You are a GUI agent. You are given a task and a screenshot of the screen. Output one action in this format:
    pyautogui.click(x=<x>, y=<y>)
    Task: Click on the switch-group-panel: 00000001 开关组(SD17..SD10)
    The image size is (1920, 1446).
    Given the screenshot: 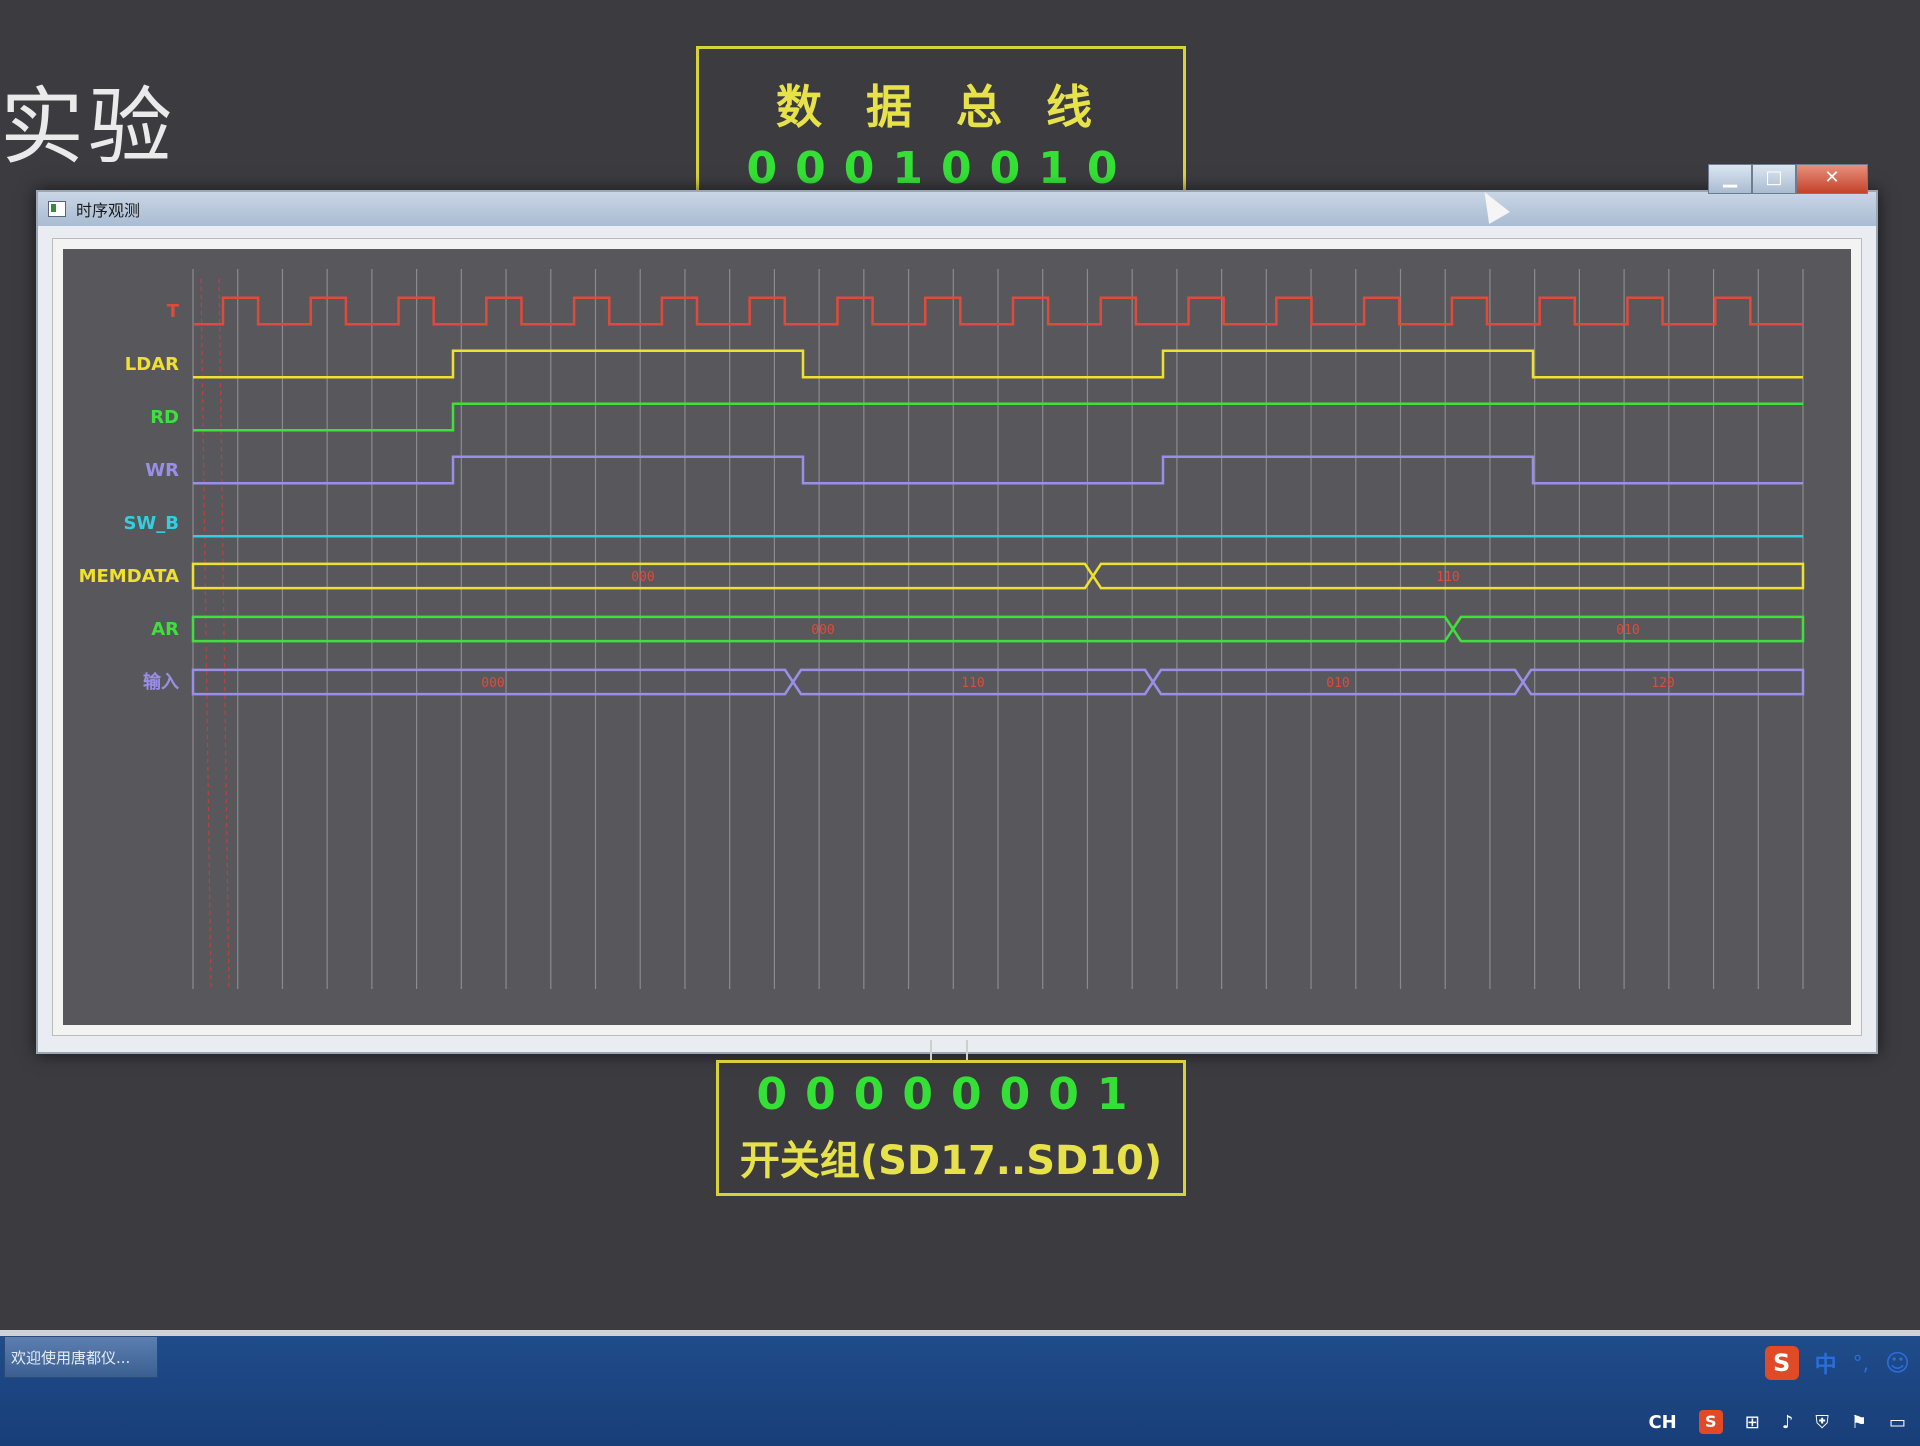 What is the action you would take?
    pyautogui.click(x=951, y=1128)
    